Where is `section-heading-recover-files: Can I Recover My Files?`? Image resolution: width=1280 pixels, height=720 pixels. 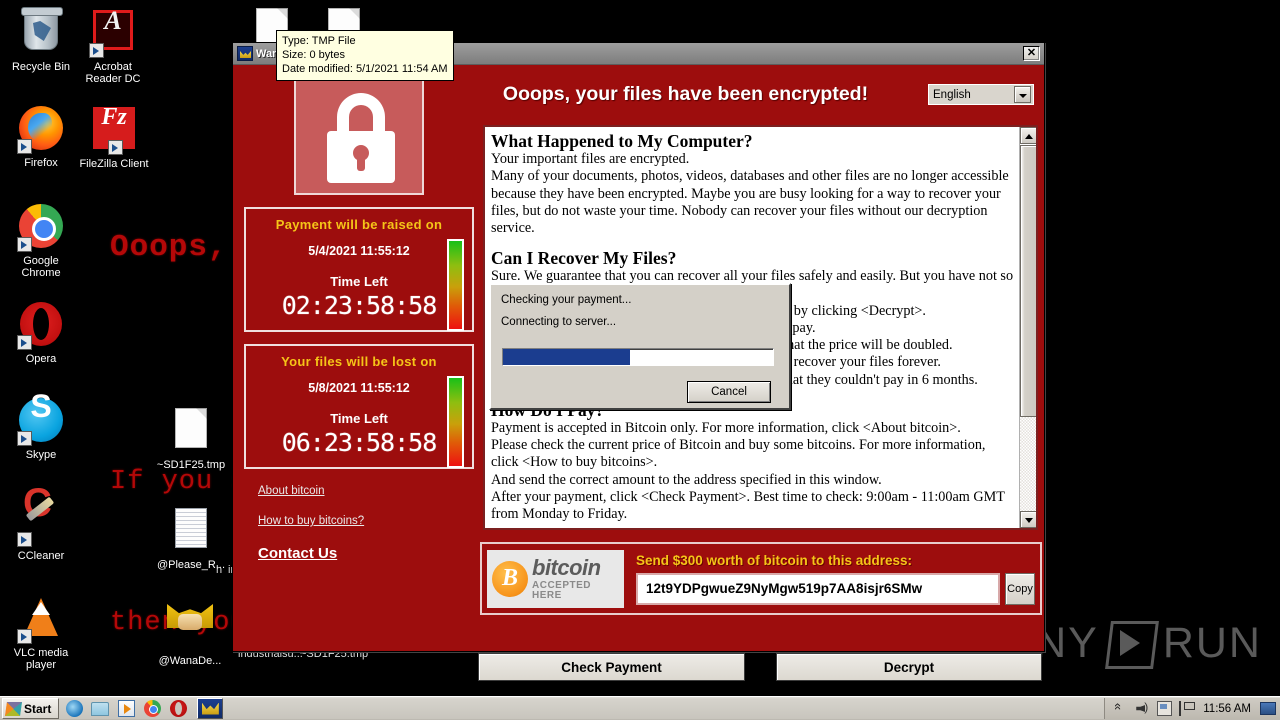 section-heading-recover-files: Can I Recover My Files? is located at coordinates (584, 258).